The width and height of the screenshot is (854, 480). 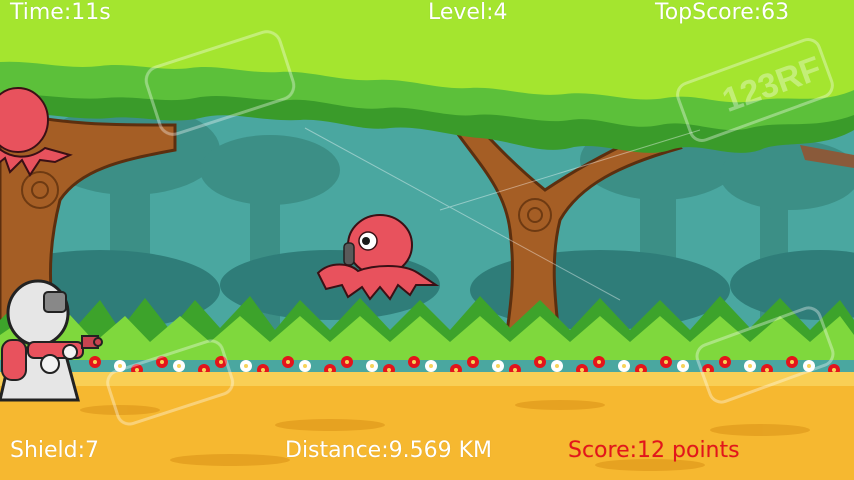 What do you see at coordinates (55, 450) in the screenshot?
I see `shield-readout: Shield:7` at bounding box center [55, 450].